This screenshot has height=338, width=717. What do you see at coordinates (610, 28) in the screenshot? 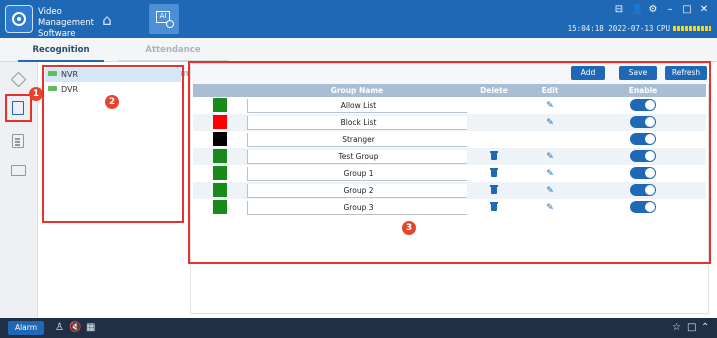
I see `clock-text: 15:04:18 2022-07-13` at bounding box center [610, 28].